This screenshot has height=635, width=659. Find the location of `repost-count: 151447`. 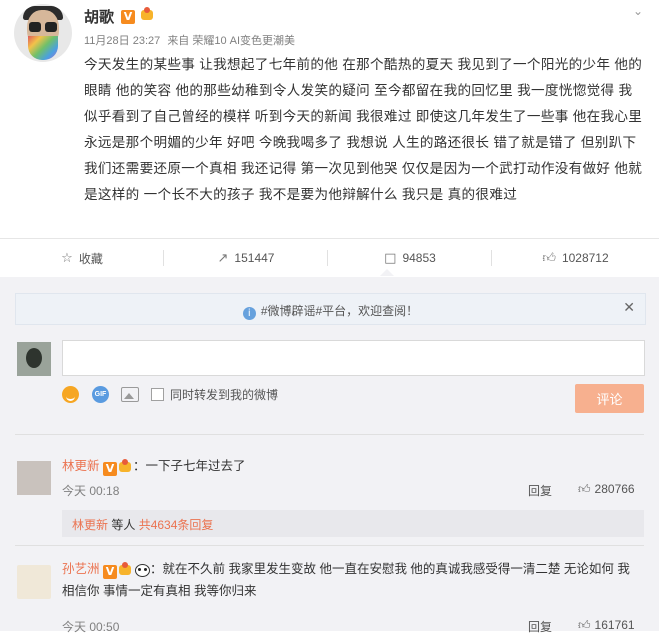

repost-count: 151447 is located at coordinates (254, 258).